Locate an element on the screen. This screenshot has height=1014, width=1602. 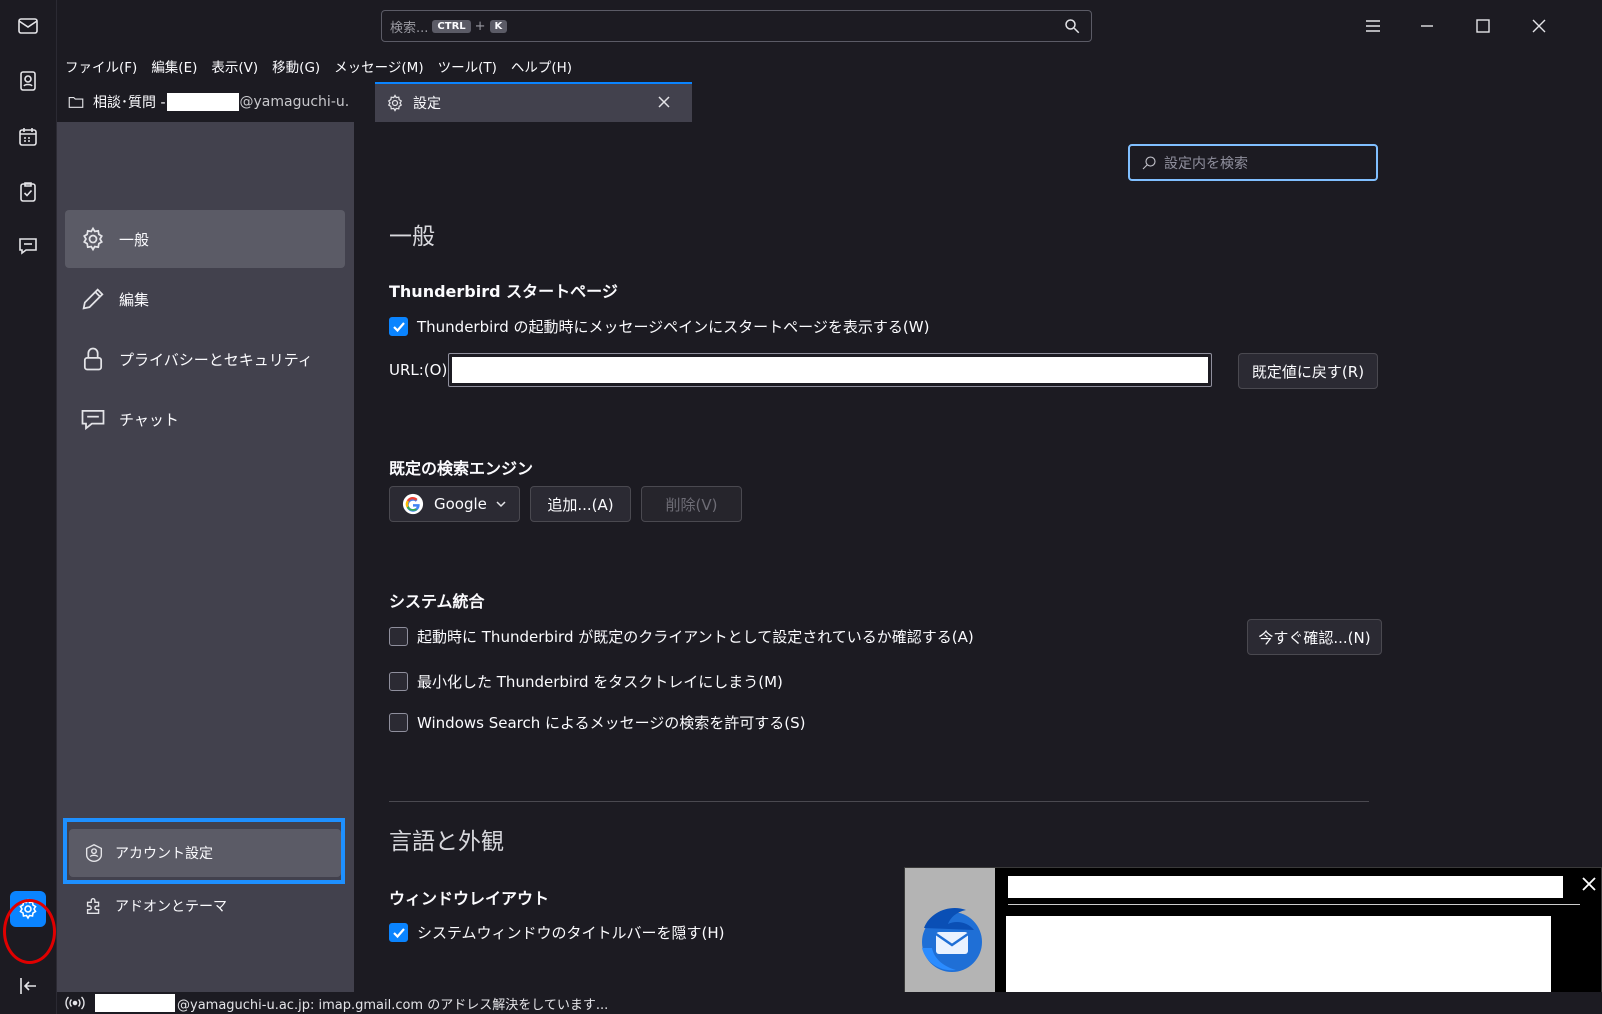
new-mail-notification is located at coordinates (1253, 937).